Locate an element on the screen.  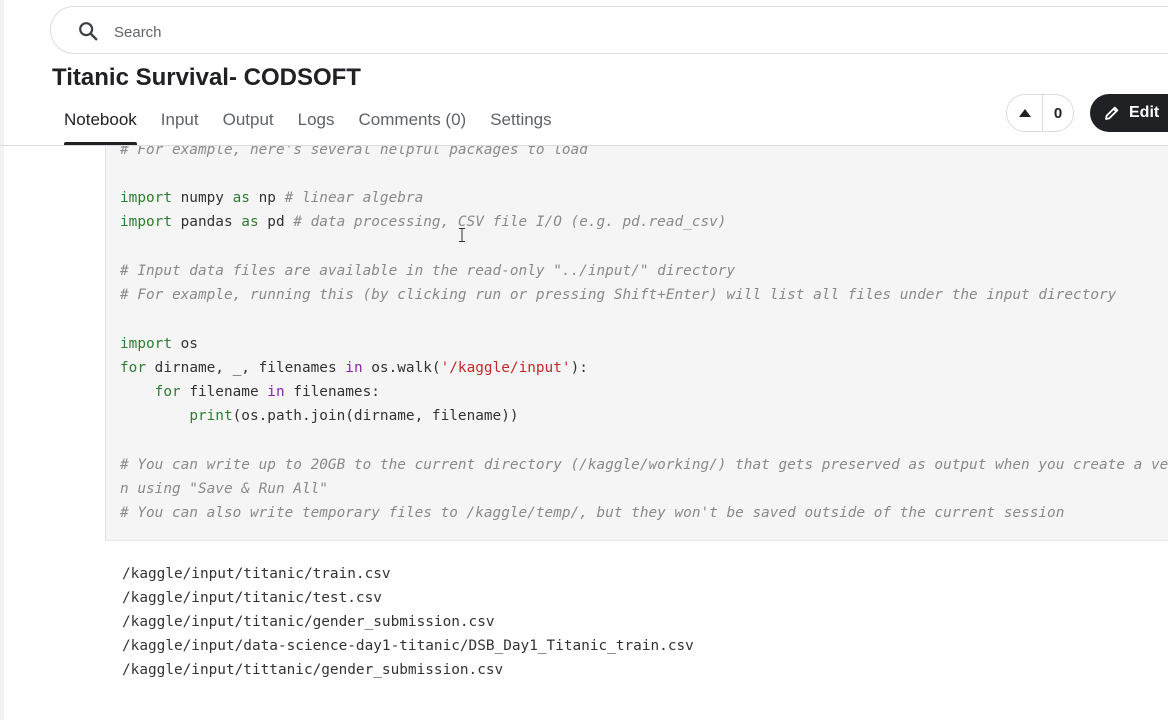
tab-comments: Comments (0) is located at coordinates (413, 122).